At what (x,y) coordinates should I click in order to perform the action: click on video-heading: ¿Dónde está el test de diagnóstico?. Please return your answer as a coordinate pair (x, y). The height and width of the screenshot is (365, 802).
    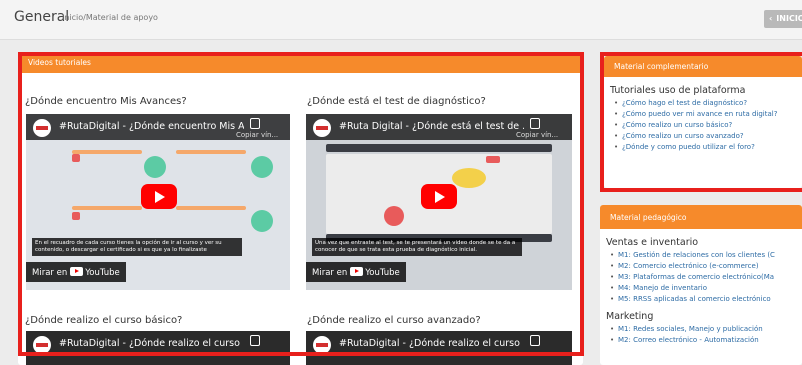
    Looking at the image, I should click on (396, 101).